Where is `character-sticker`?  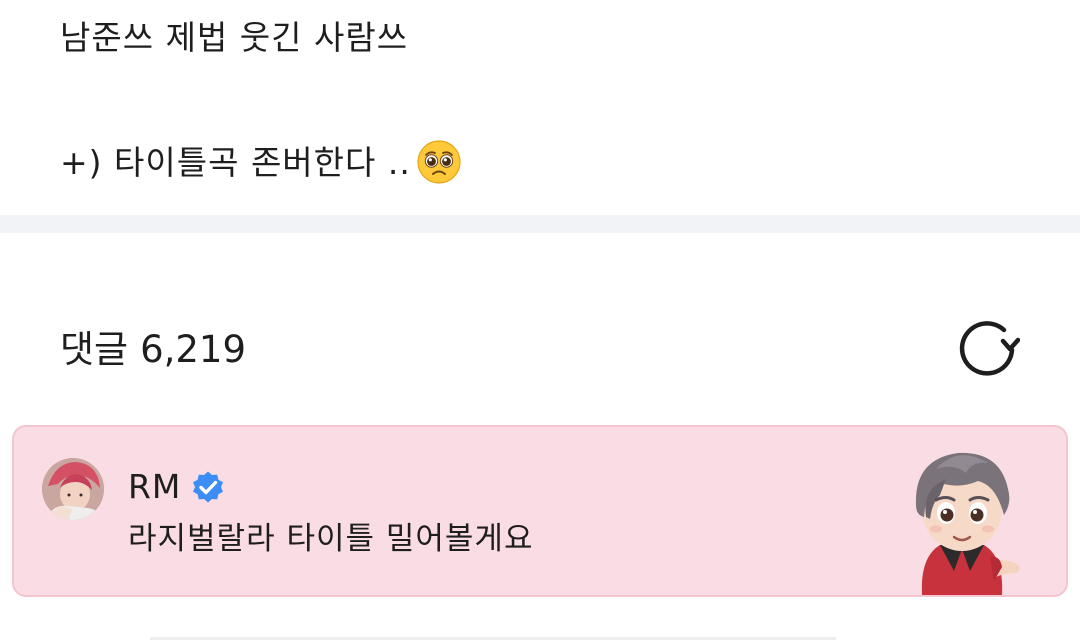
character-sticker is located at coordinates (962, 520).